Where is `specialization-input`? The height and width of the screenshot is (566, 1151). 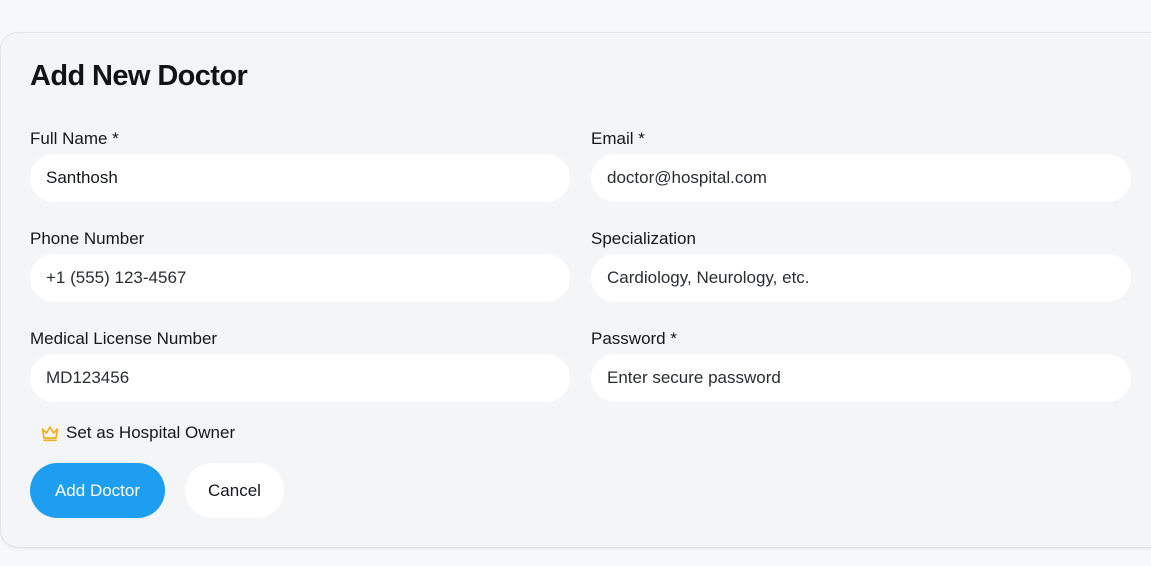 specialization-input is located at coordinates (861, 278).